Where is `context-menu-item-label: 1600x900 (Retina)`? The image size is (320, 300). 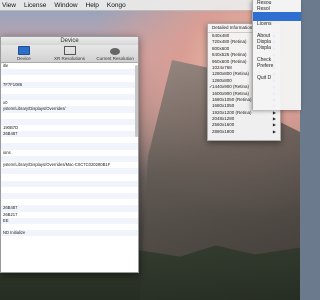 context-menu-item-label: 1600x900 (Retina) is located at coordinates (231, 93).